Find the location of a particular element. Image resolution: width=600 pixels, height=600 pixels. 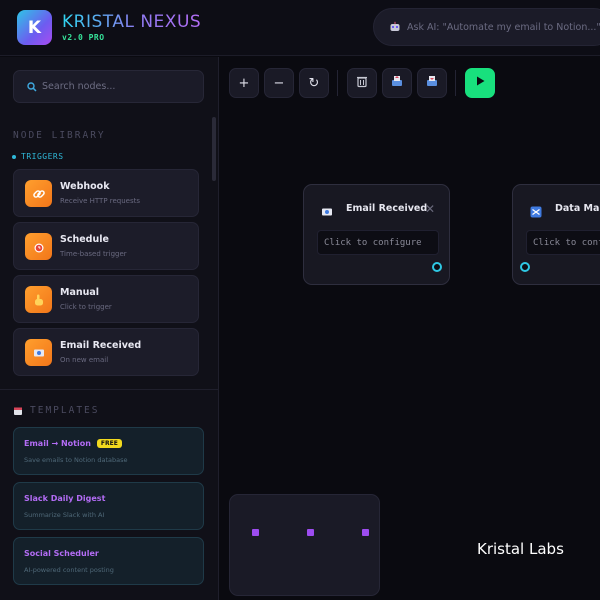

version-label: v2.0 PRO is located at coordinates (83, 37).